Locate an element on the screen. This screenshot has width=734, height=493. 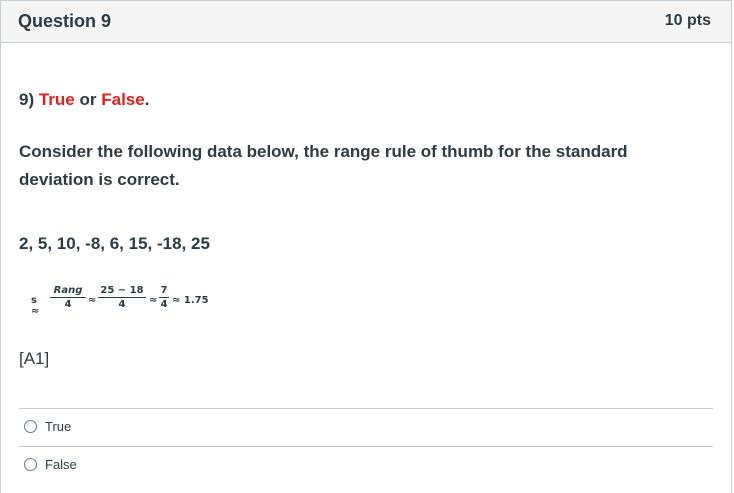
question-header: Question 9 10 pts is located at coordinates (366, 21).